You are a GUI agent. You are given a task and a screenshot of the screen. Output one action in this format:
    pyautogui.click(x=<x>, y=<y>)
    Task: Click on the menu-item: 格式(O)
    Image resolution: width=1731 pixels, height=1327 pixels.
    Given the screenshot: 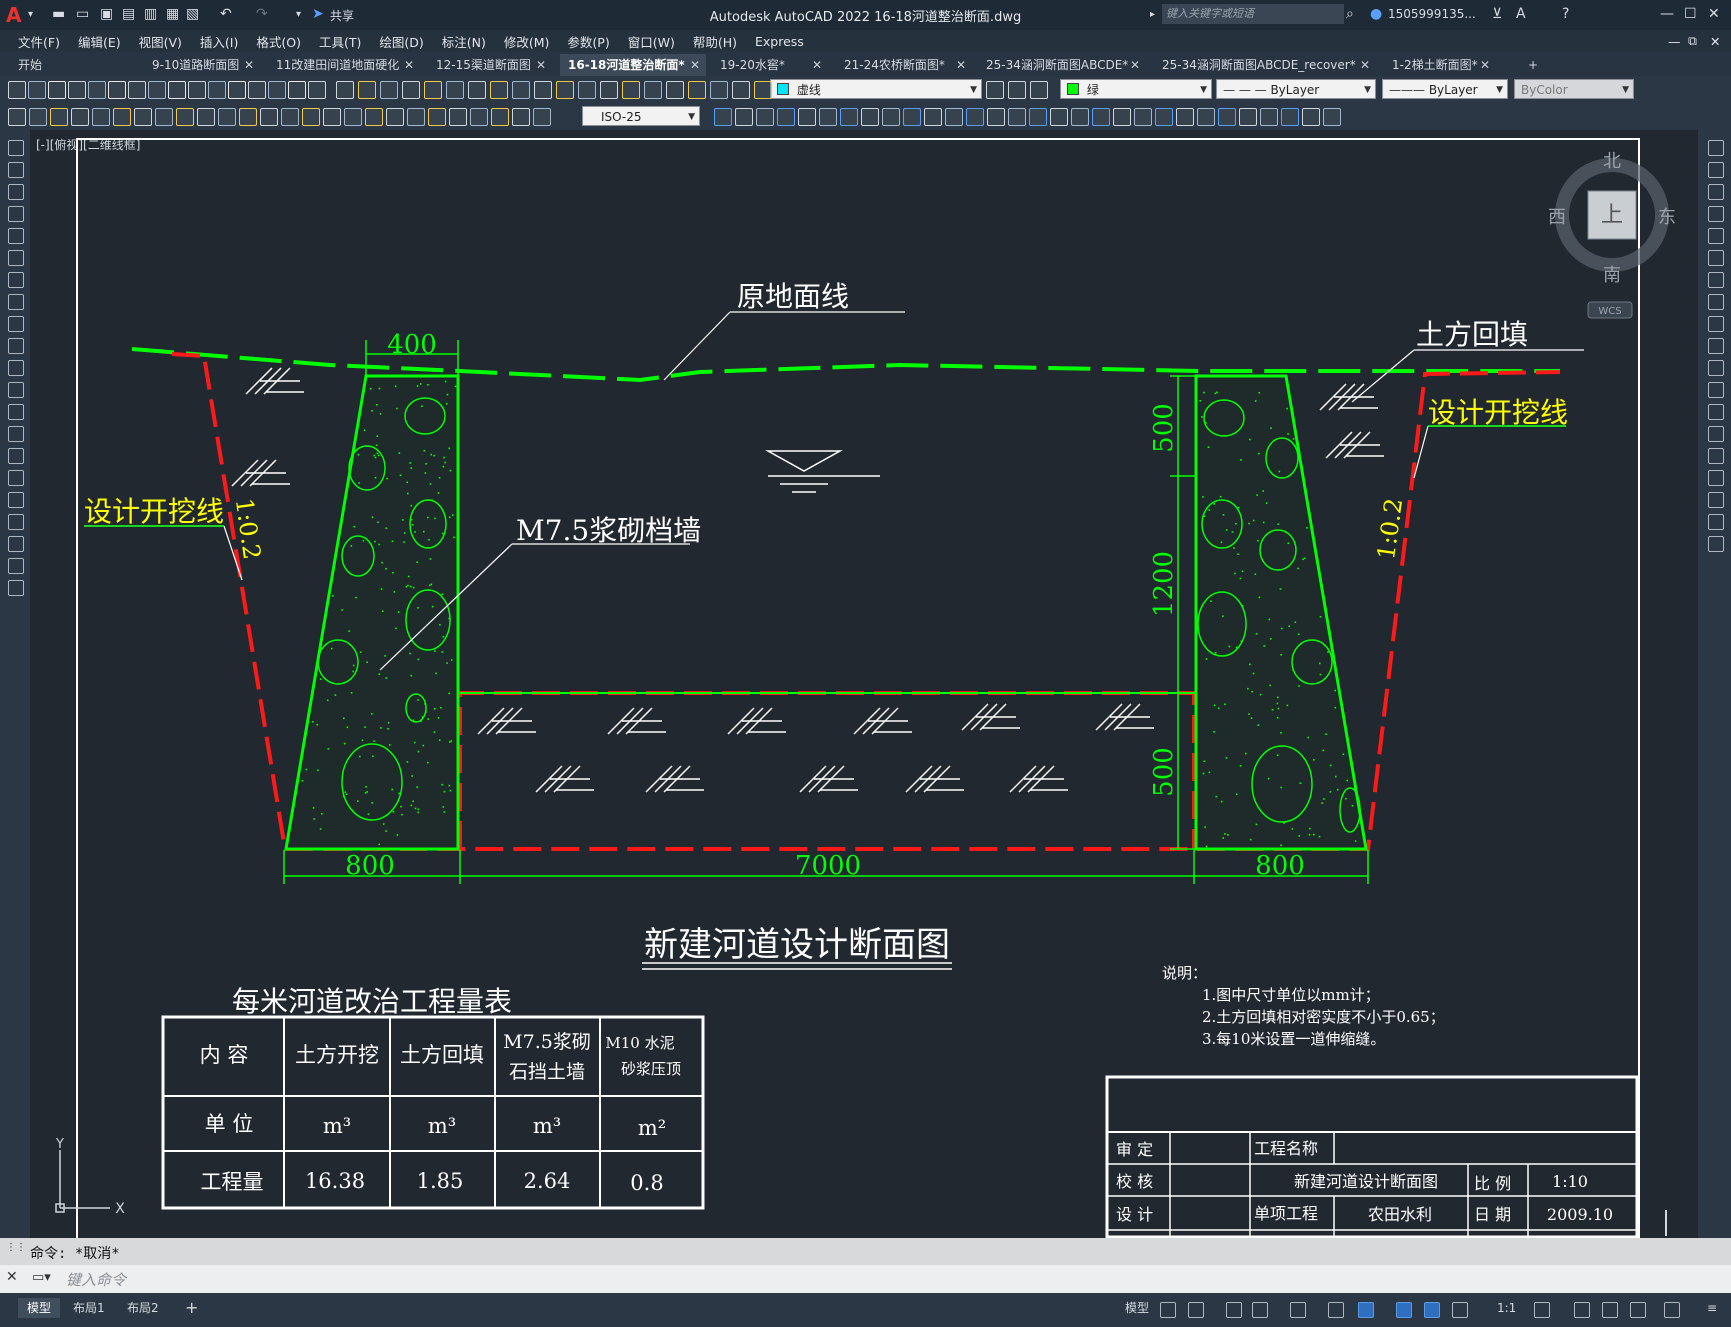 What is the action you would take?
    pyautogui.click(x=278, y=41)
    